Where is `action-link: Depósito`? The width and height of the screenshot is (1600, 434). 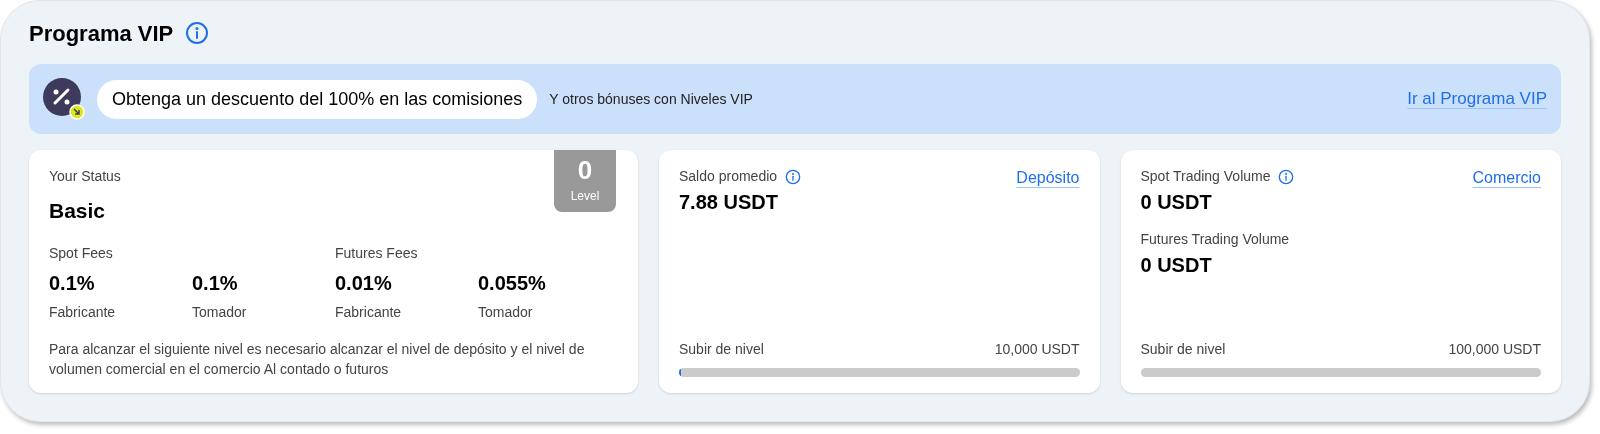
action-link: Depósito is located at coordinates (1048, 178).